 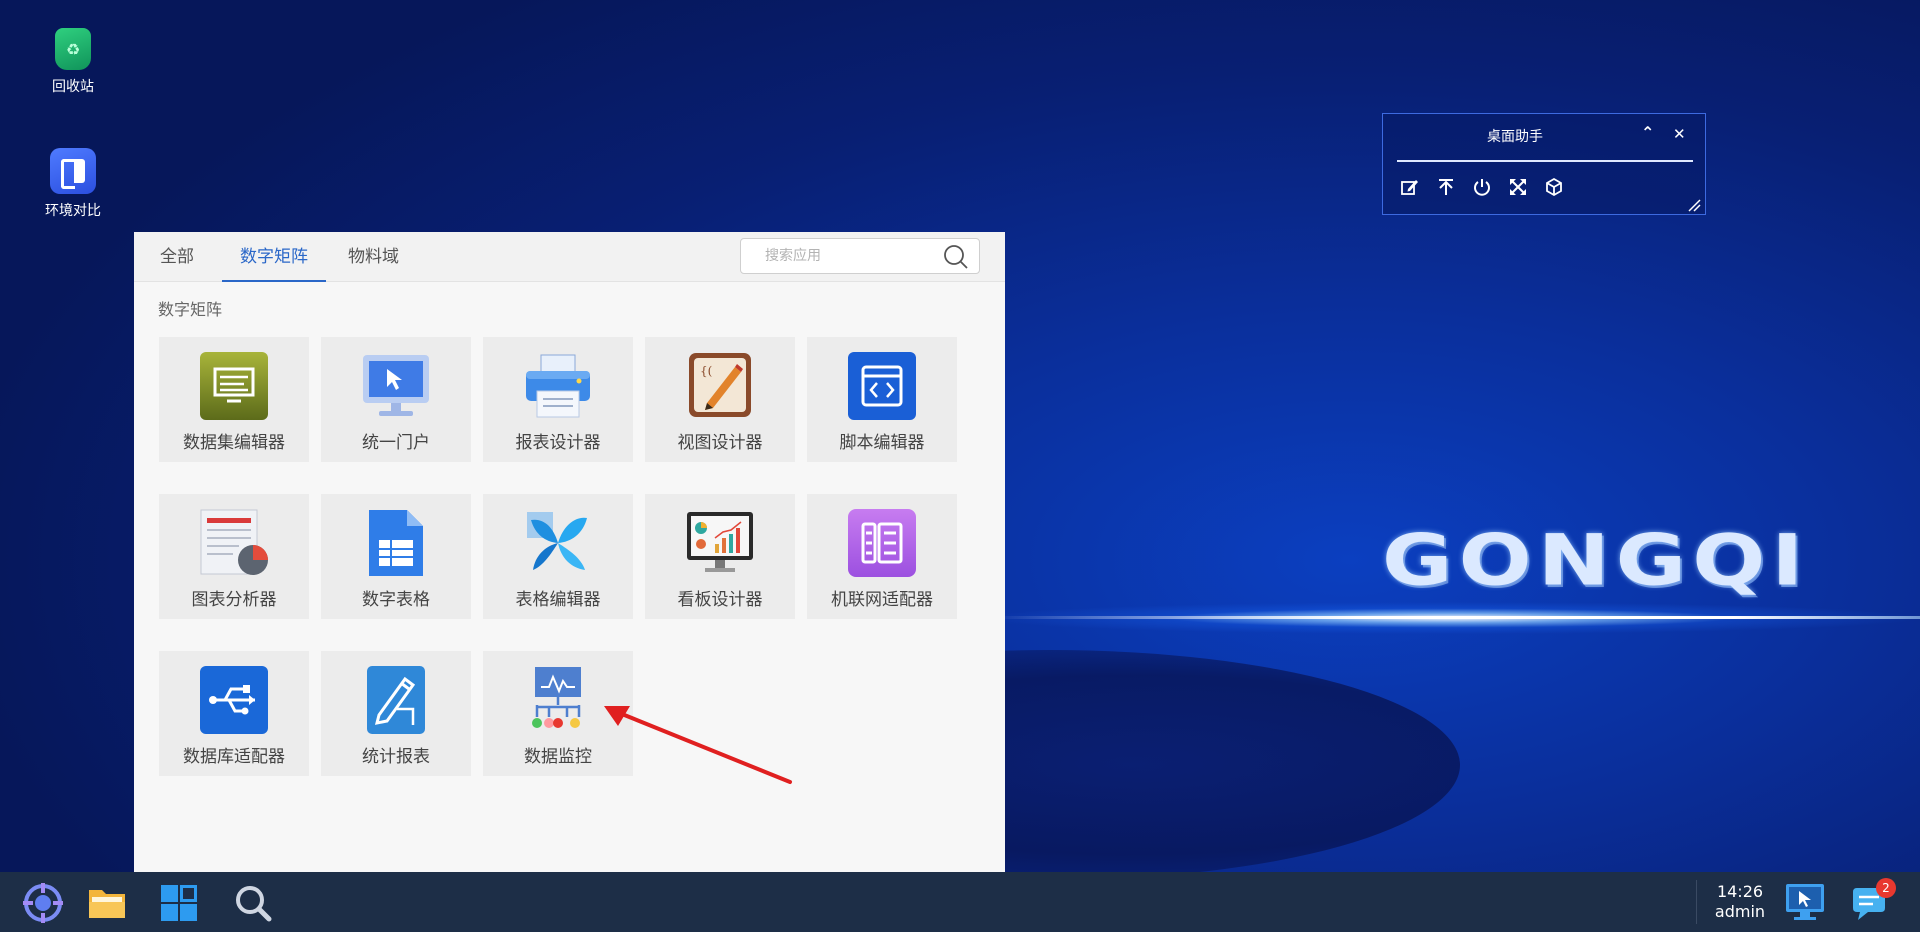 I want to click on chart-analyzer-icon, so click(x=234, y=542).